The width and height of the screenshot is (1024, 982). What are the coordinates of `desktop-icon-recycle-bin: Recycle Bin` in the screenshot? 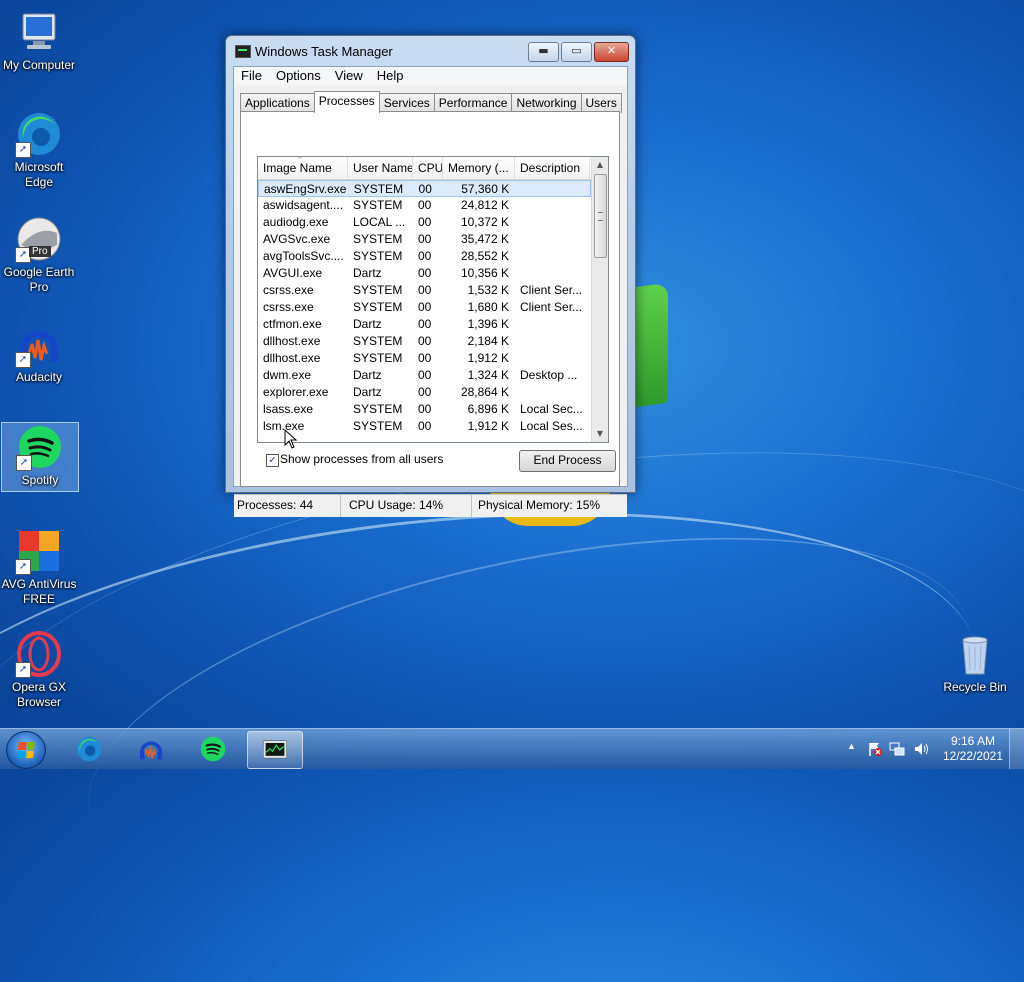 It's located at (975, 662).